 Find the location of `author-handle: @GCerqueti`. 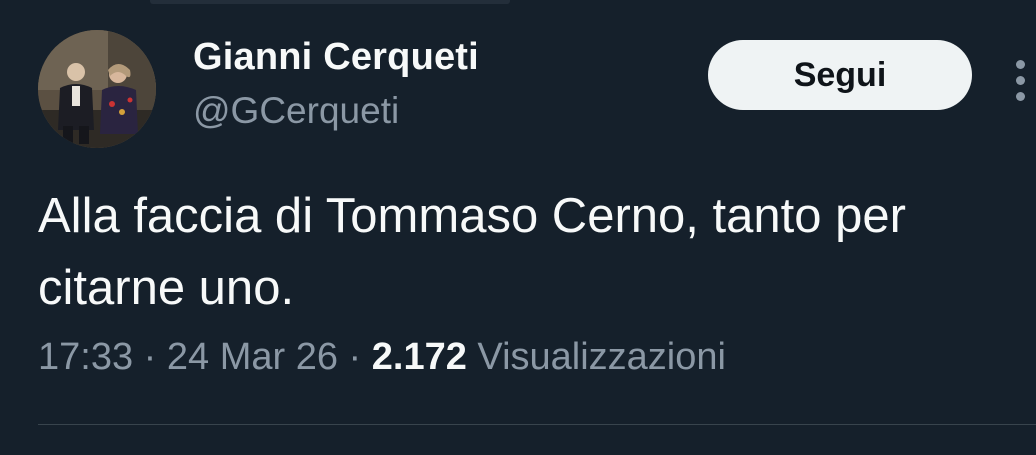

author-handle: @GCerqueti is located at coordinates (296, 111).